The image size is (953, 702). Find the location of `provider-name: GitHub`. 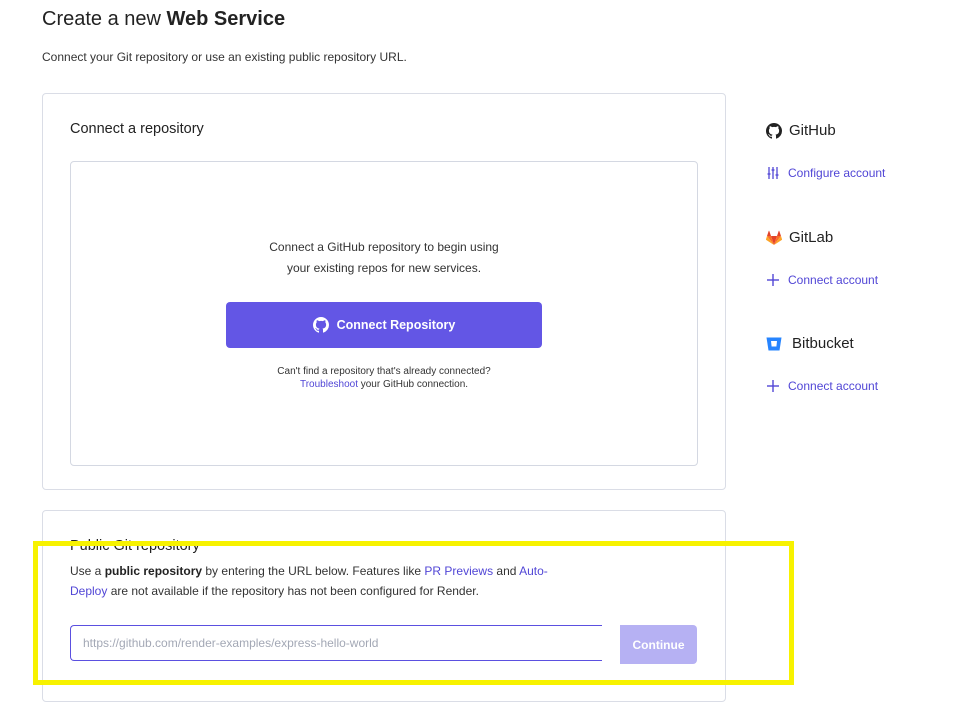

provider-name: GitHub is located at coordinates (812, 130).